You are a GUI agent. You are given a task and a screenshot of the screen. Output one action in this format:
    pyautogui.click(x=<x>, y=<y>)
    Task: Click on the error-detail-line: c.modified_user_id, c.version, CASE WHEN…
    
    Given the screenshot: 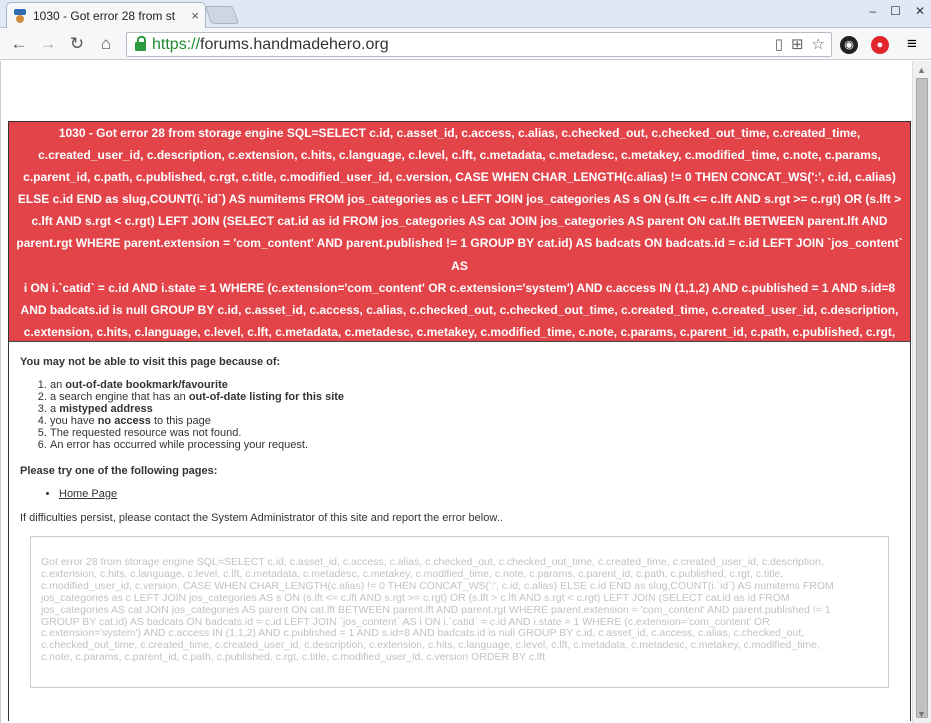 What is the action you would take?
    pyautogui.click(x=437, y=585)
    